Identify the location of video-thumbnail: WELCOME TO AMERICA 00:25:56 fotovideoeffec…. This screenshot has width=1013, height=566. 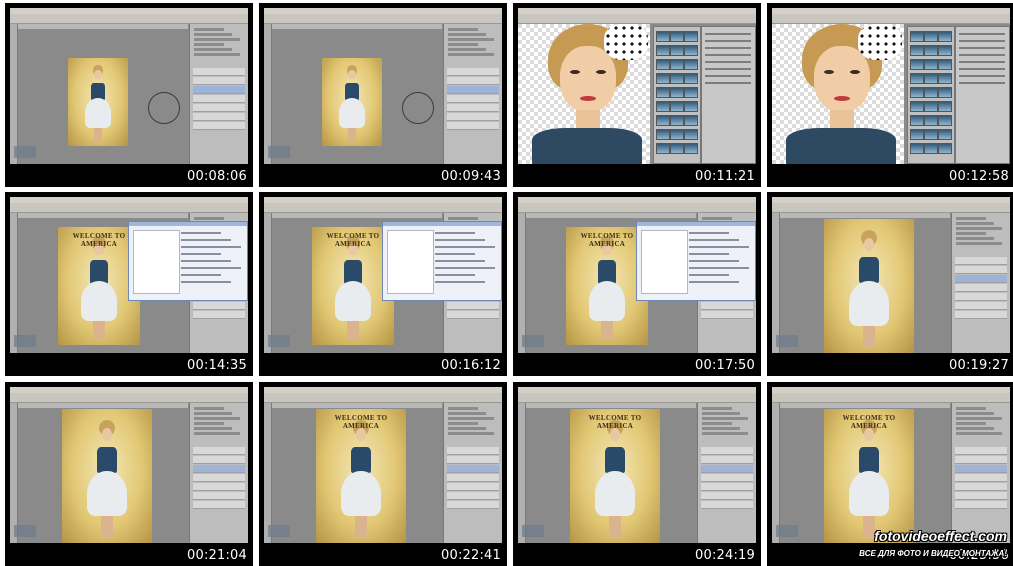
(890, 474).